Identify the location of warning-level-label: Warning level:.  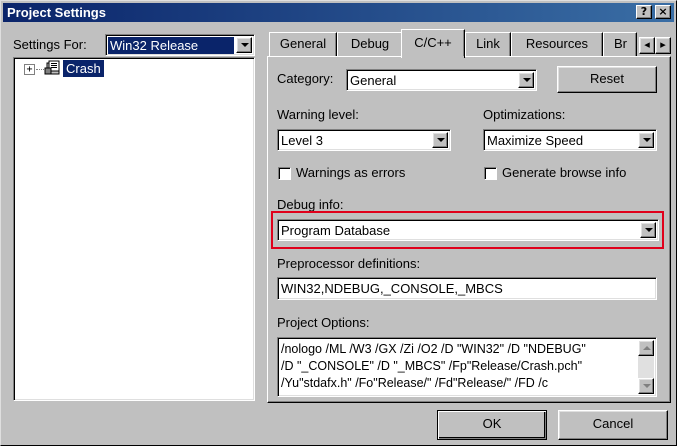
(318, 114).